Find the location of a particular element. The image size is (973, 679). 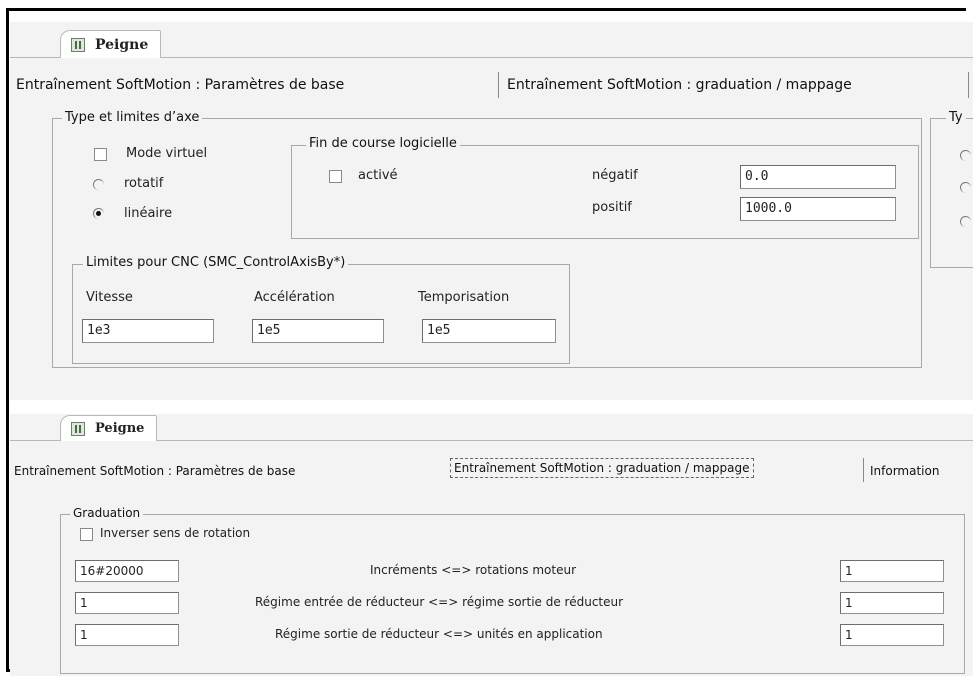

acceleration-label: Accélération is located at coordinates (294, 297).